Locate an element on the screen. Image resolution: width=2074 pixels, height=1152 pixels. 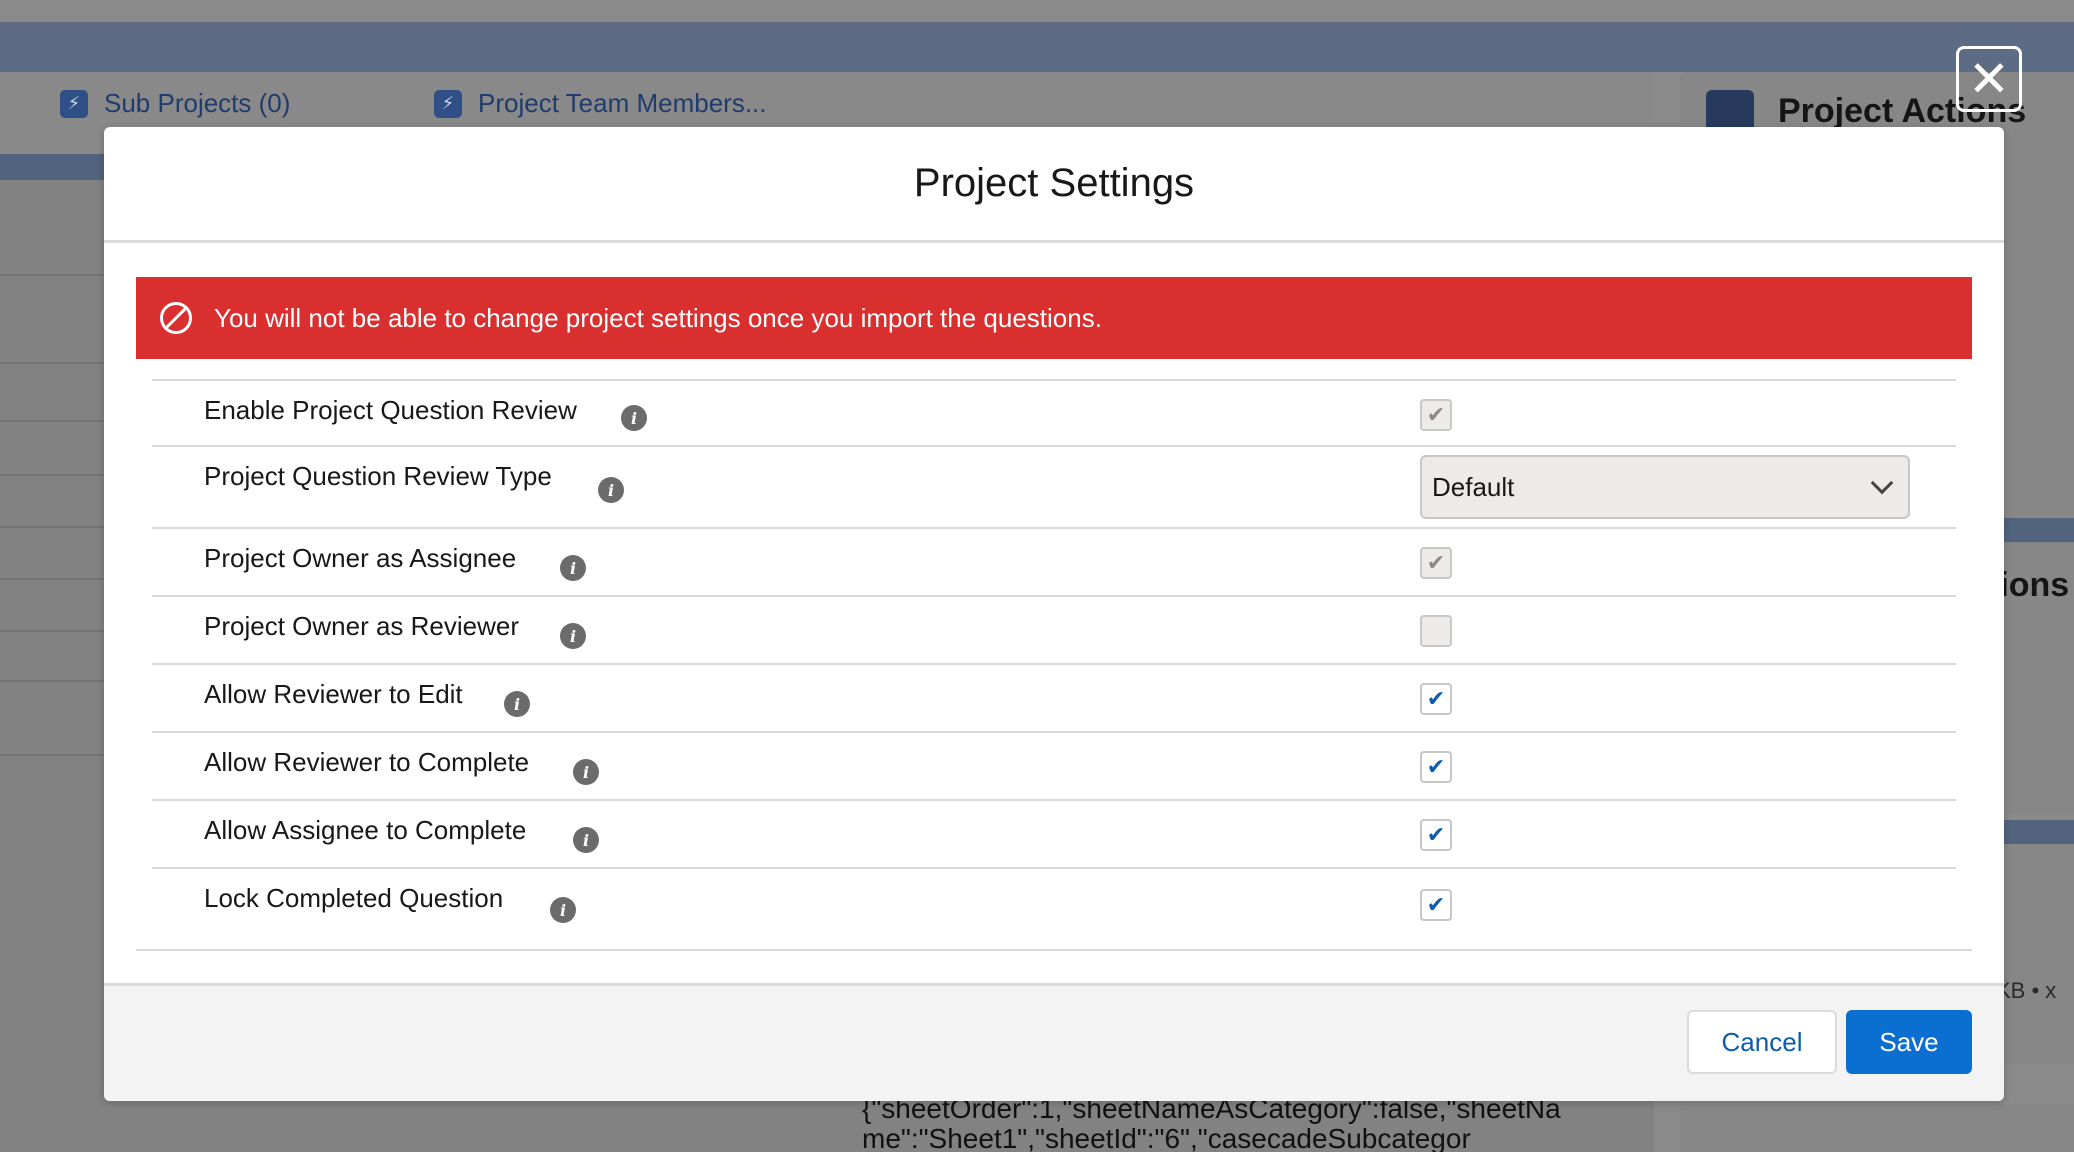
cancel-button: Cancel is located at coordinates (1762, 1042).